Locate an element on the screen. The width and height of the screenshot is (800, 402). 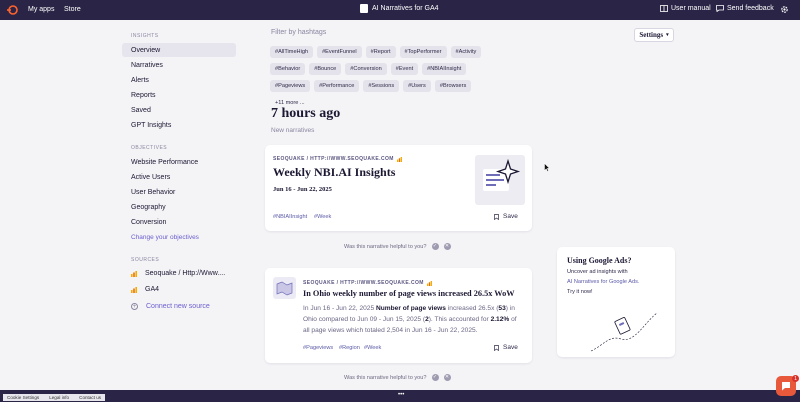
hashtag-filter: #Event is located at coordinates (404, 69).